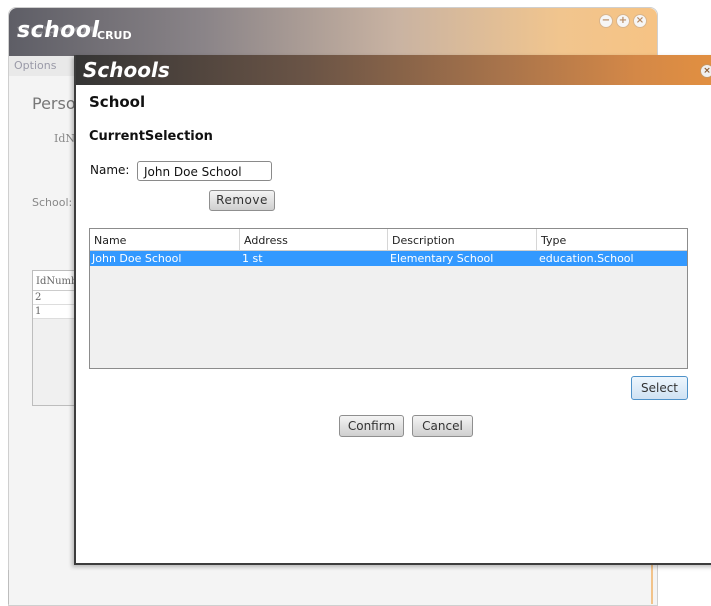 The height and width of the screenshot is (606, 711). What do you see at coordinates (640, 21) in the screenshot?
I see `close-icon: ×` at bounding box center [640, 21].